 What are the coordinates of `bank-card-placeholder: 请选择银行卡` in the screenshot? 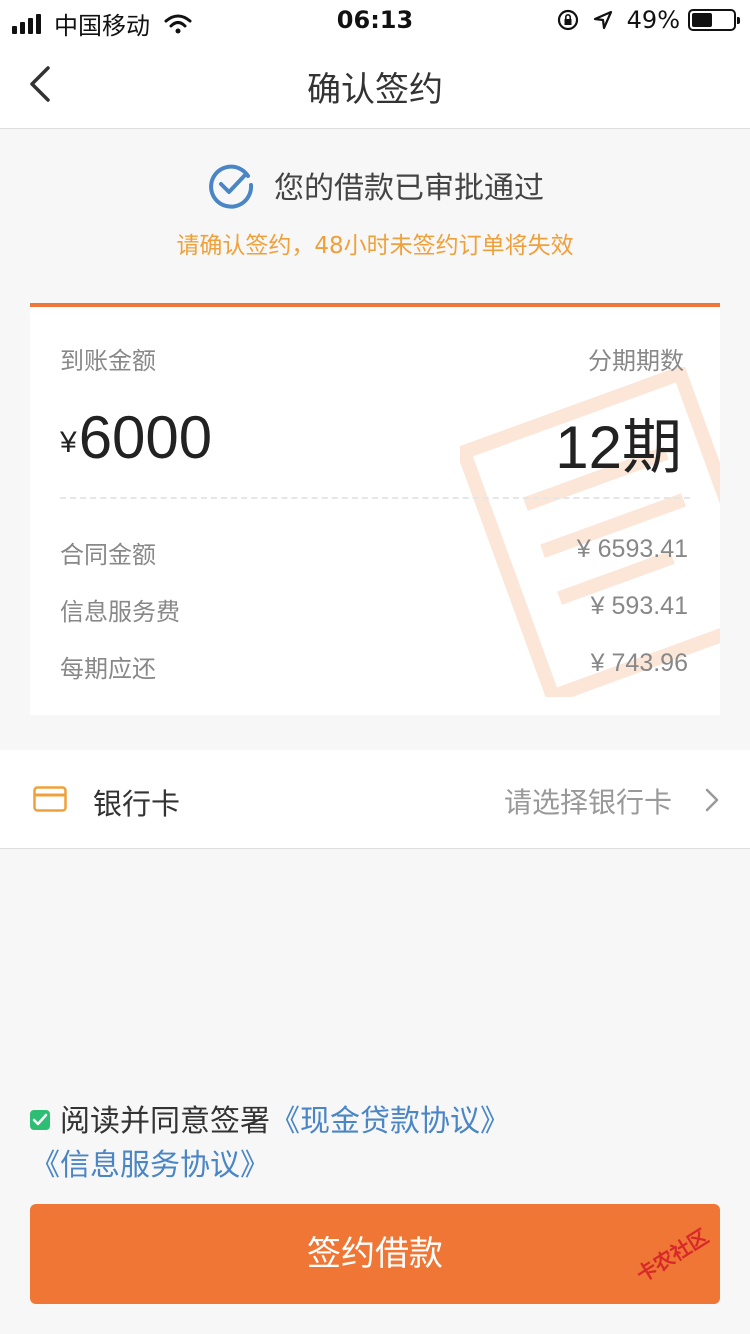 It's located at (587, 802).